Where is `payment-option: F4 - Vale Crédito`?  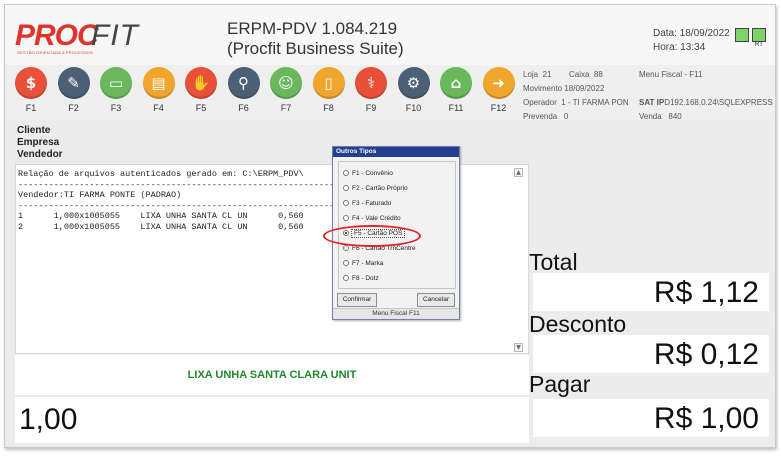 payment-option: F4 - Vale Crédito is located at coordinates (372, 219).